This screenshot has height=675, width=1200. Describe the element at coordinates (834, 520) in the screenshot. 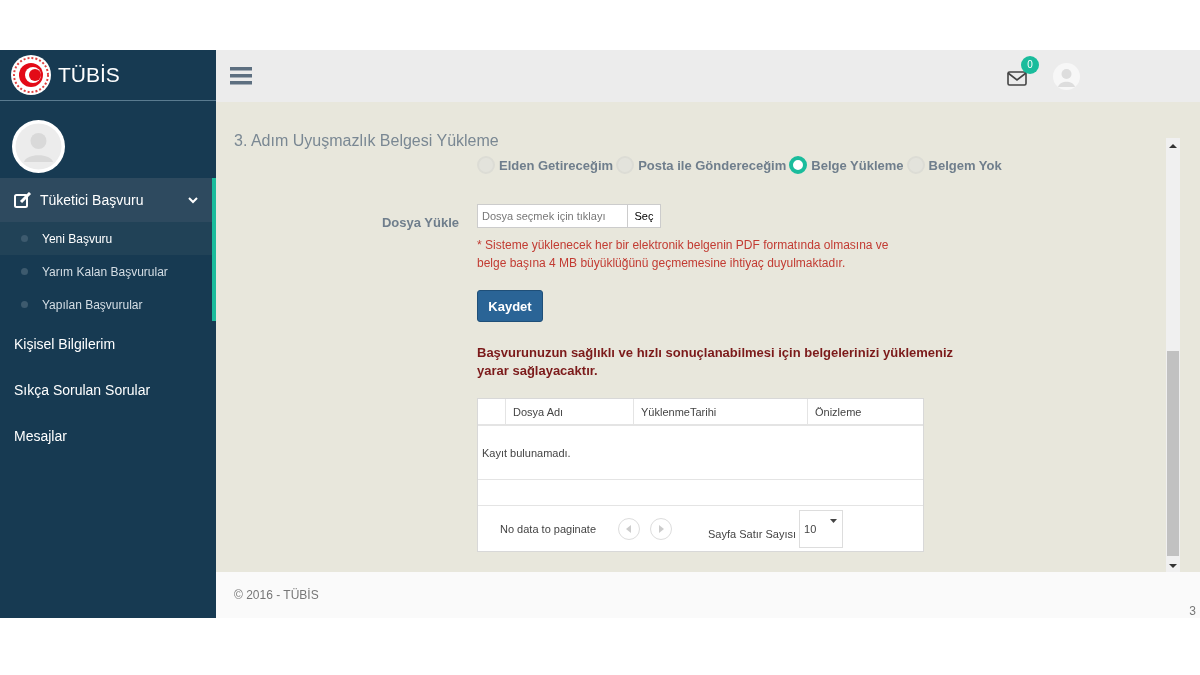

I see `caret-icon` at that location.